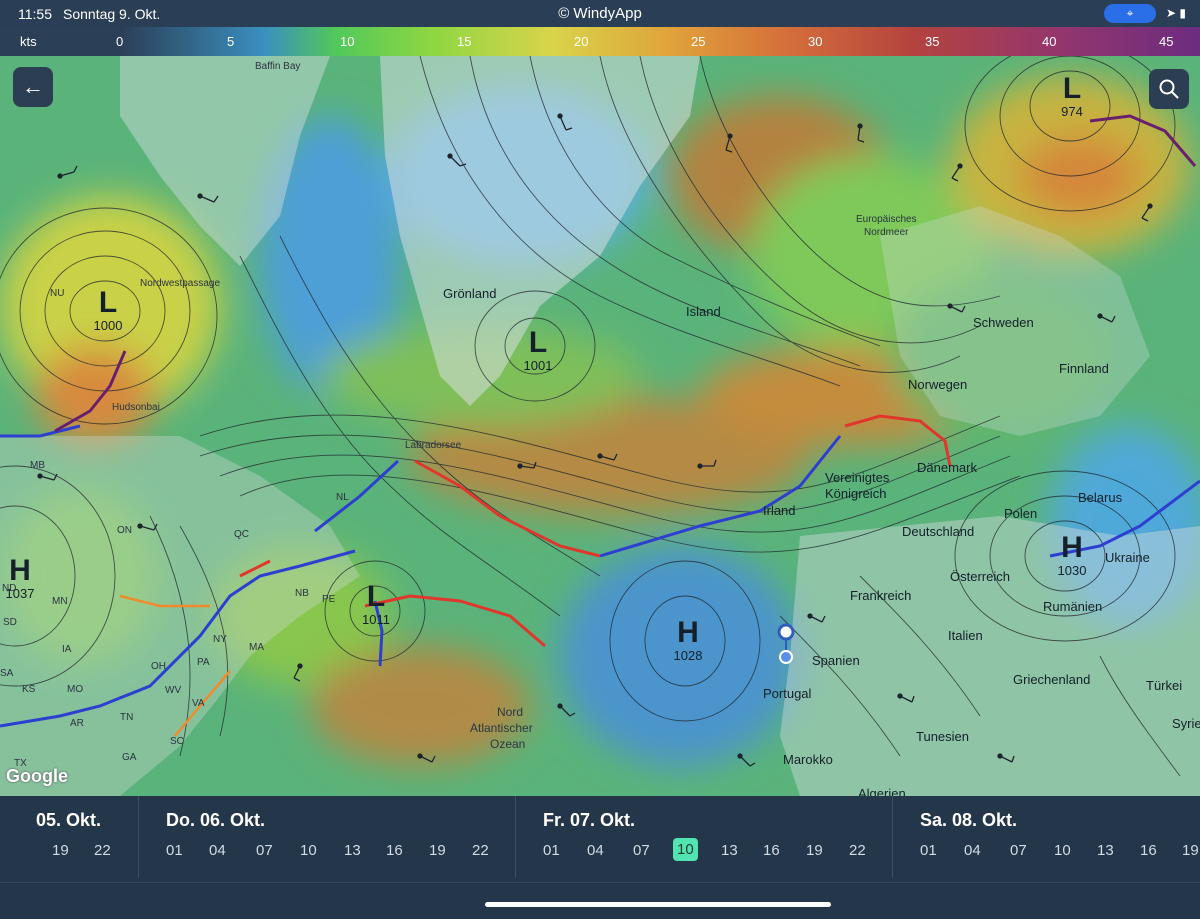 The width and height of the screenshot is (1200, 919). I want to click on home-indicator, so click(658, 904).